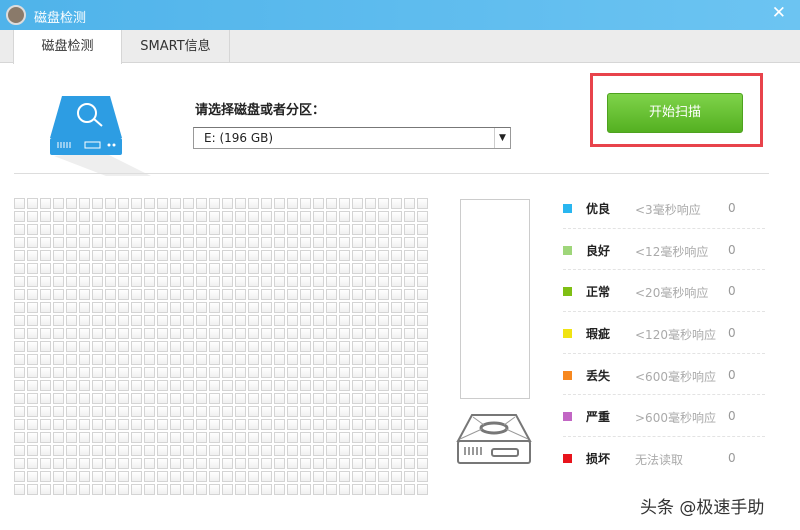 This screenshot has height=530, width=800. Describe the element at coordinates (352, 138) in the screenshot. I see `disk-select: E: (196 GB) ▼` at that location.